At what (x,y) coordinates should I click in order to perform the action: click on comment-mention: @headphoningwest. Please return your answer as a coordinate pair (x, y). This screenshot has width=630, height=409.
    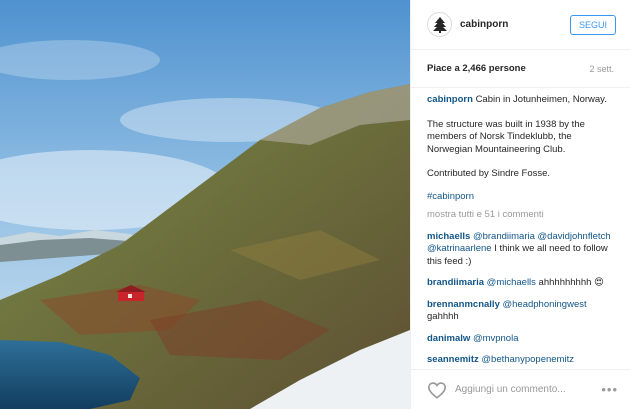
    Looking at the image, I should click on (545, 304).